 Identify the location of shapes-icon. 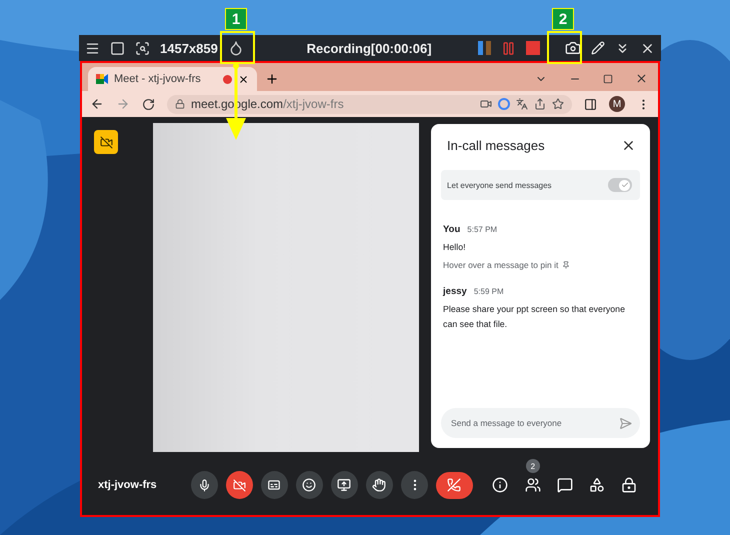
(597, 485).